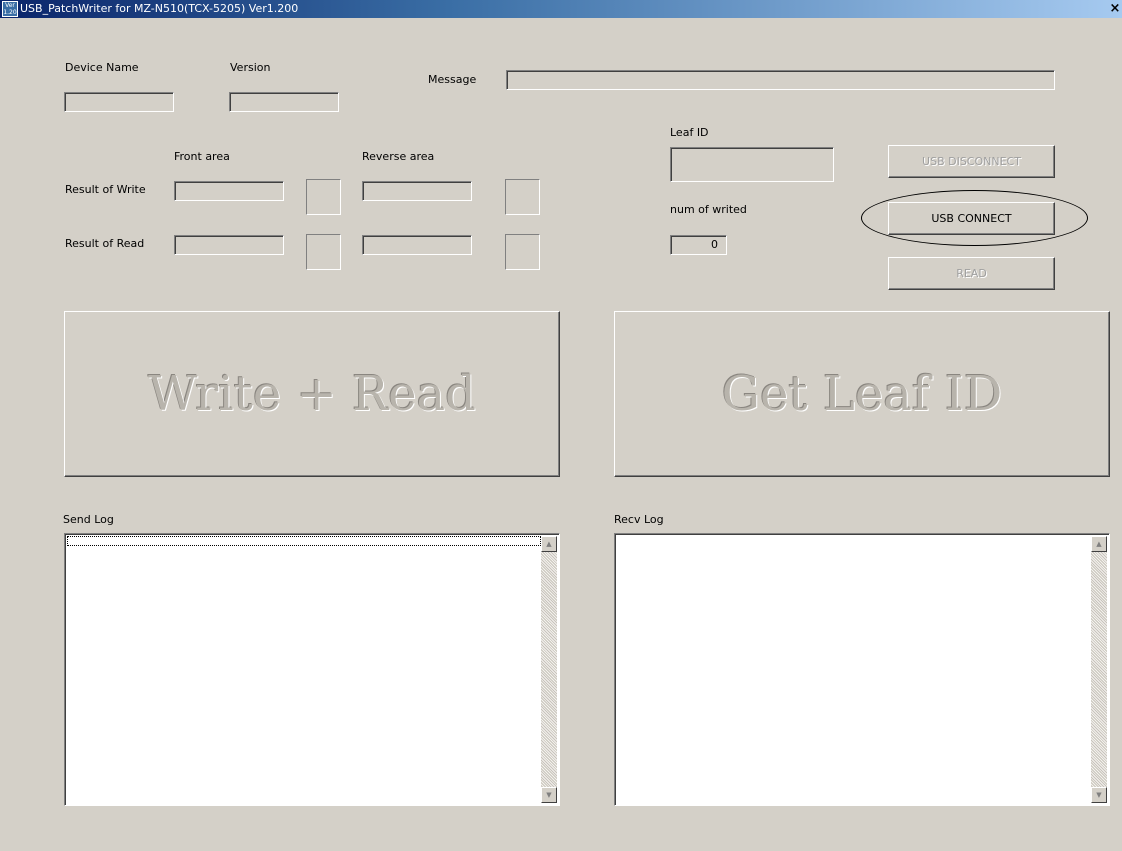 Image resolution: width=1122 pixels, height=851 pixels. I want to click on get-leaf-id-button: Get Leaf ID, so click(862, 394).